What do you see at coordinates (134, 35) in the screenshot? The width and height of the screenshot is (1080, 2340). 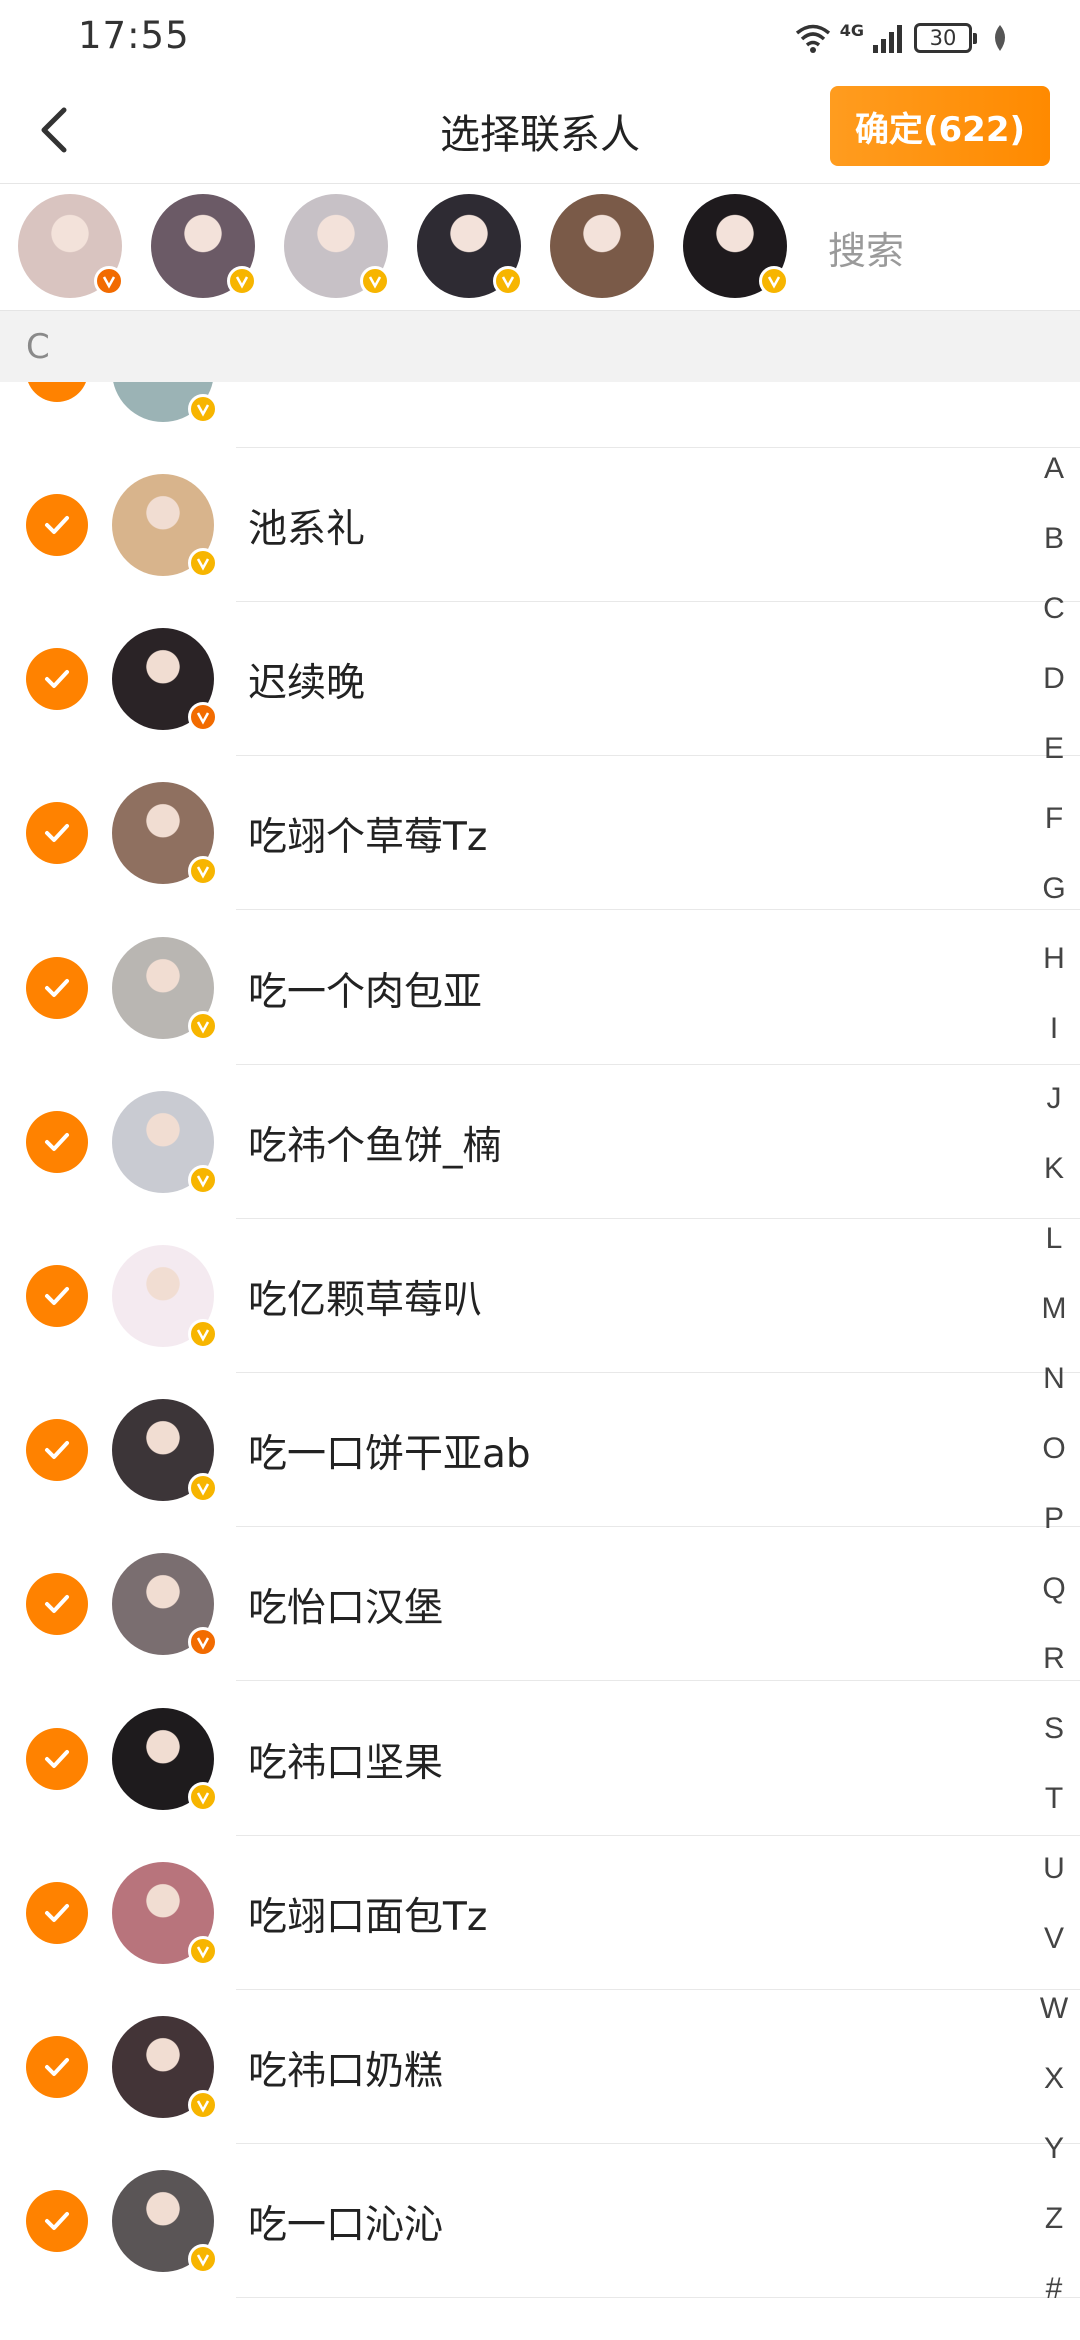 I see `status-time: 17:55` at bounding box center [134, 35].